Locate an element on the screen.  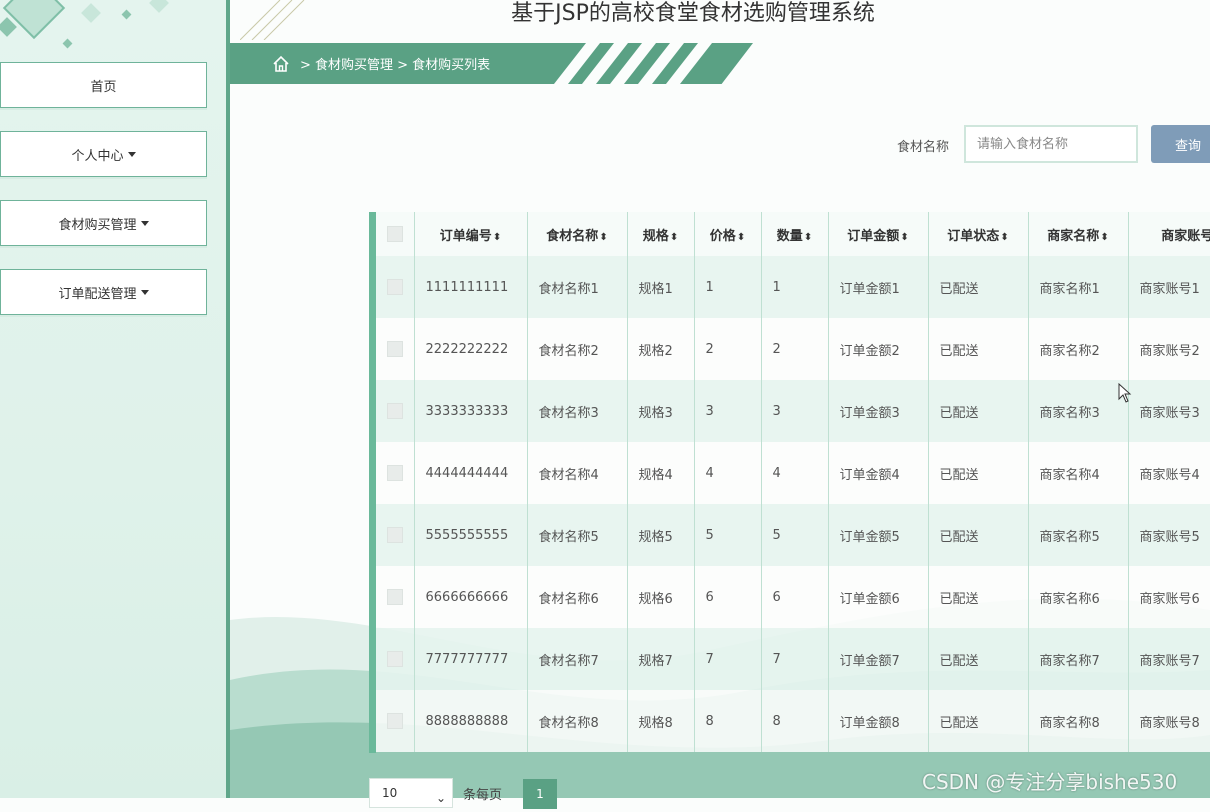
page-number-button: 1 is located at coordinates (540, 794).